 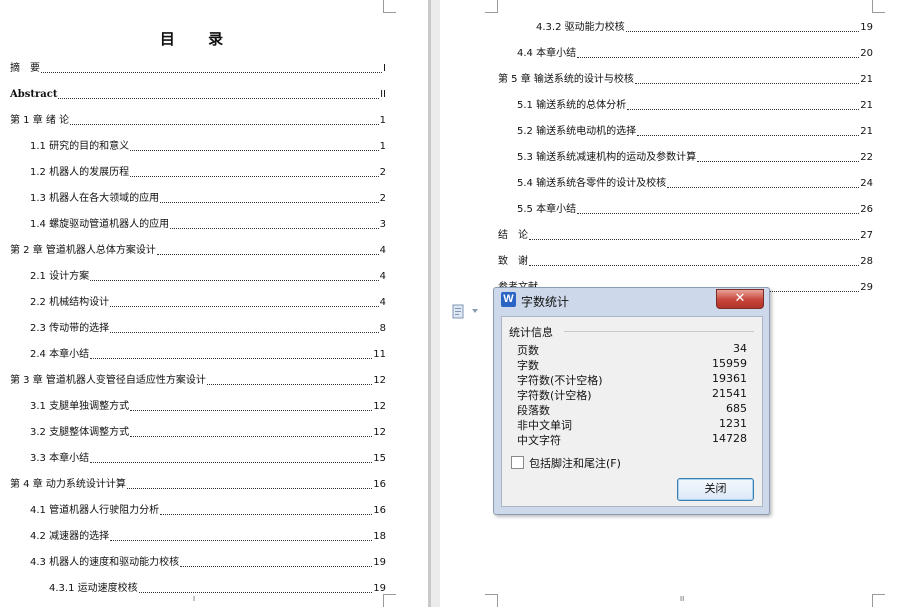 What do you see at coordinates (198, 485) in the screenshot?
I see `toc-entry: 第 4 章 动力系统设计计算 16` at bounding box center [198, 485].